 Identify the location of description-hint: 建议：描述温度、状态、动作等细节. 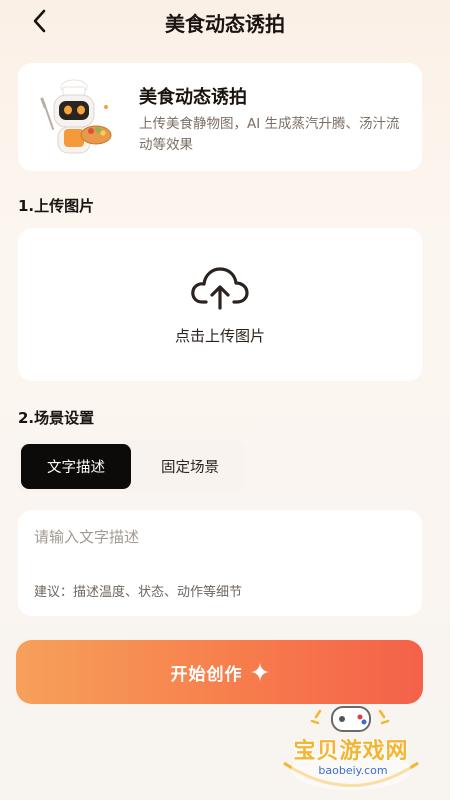
(138, 592).